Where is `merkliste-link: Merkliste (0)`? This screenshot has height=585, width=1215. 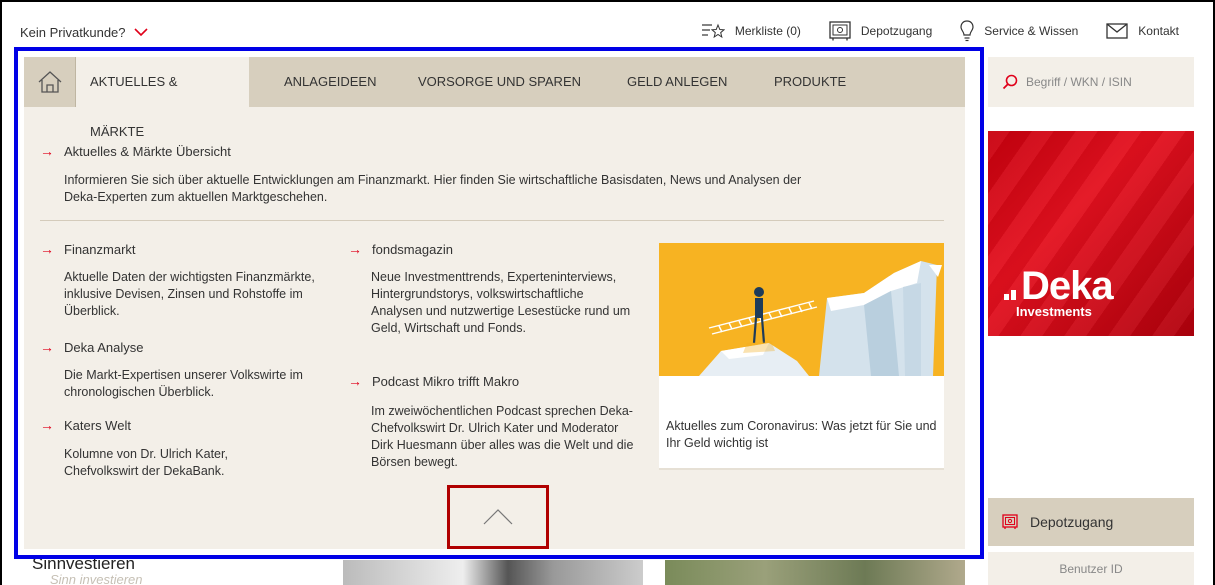
merkliste-link: Merkliste (0) is located at coordinates (751, 31).